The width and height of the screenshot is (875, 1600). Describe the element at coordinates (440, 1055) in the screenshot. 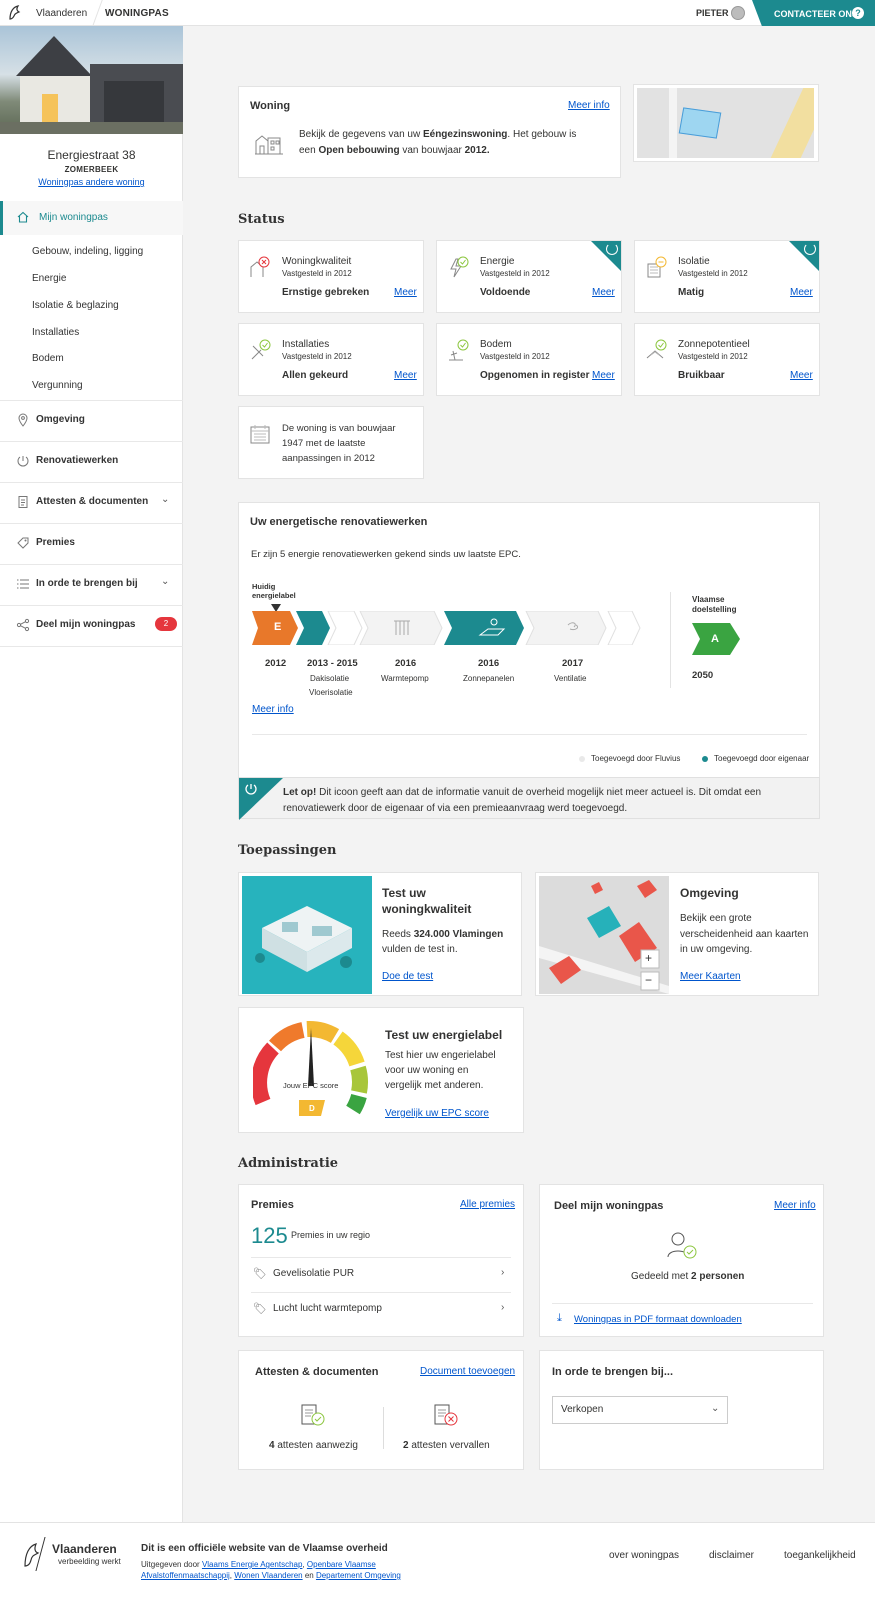

I see `energy-text-1: Test hier uw engerielabel` at that location.